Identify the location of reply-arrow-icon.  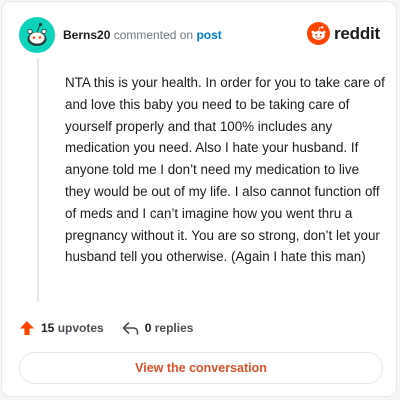
(130, 328).